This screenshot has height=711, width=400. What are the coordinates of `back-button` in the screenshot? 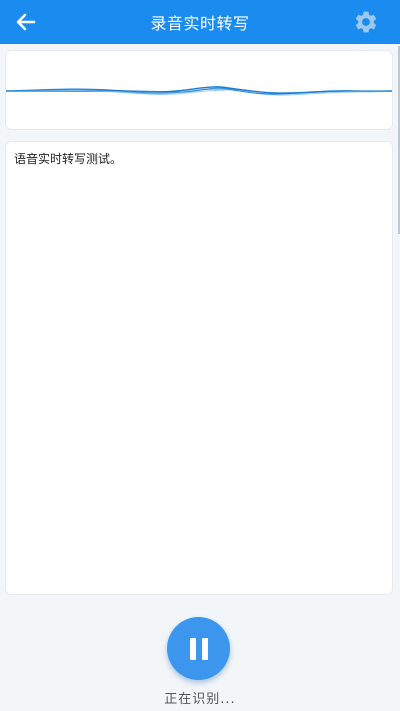 It's located at (26, 22).